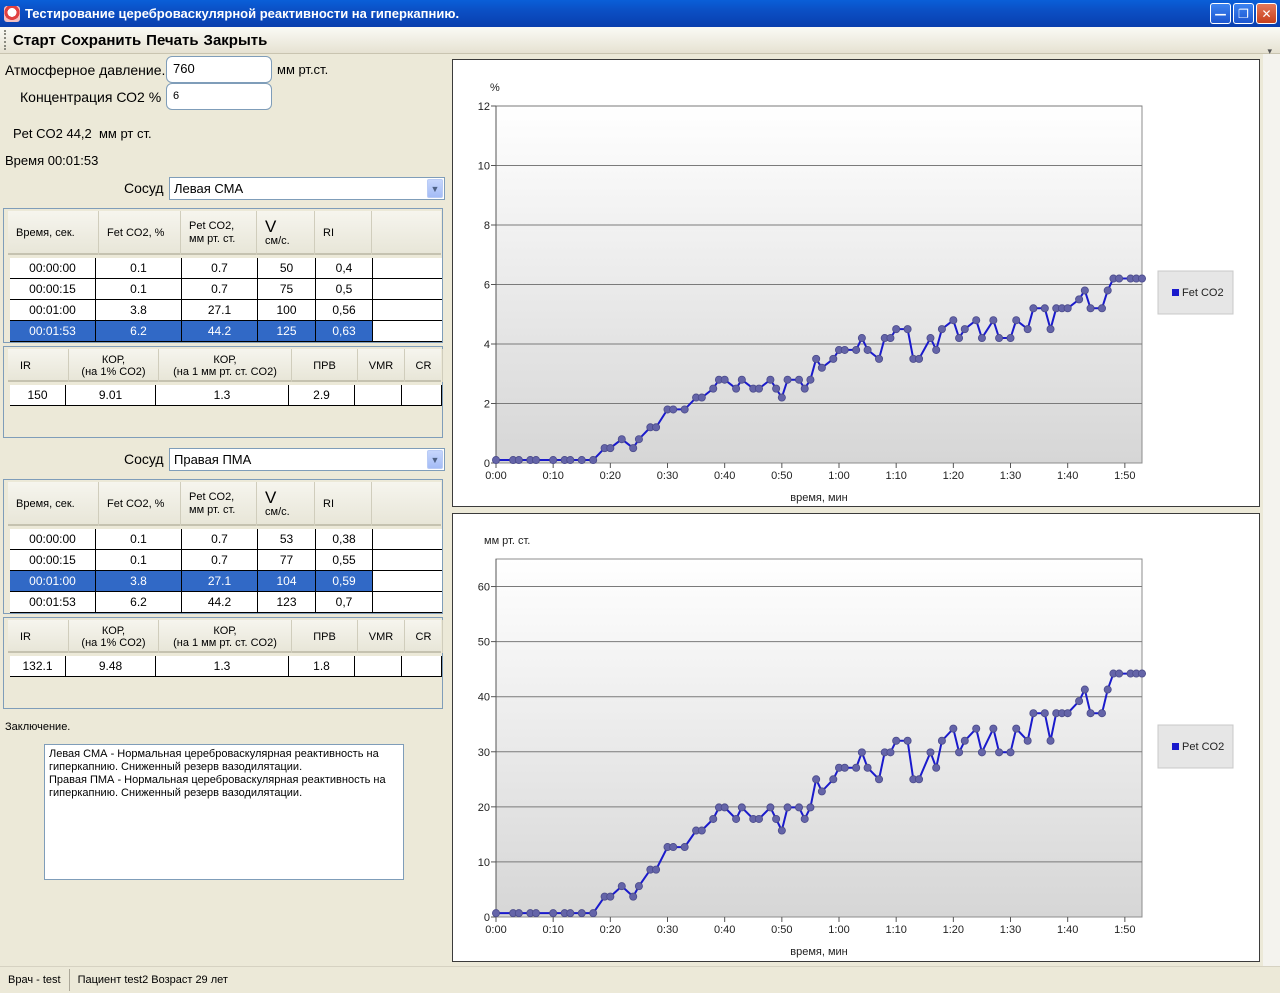 This screenshot has width=1280, height=993. I want to click on table-row: 00:01:00 3.8 27.1 100 0,56, so click(226, 310).